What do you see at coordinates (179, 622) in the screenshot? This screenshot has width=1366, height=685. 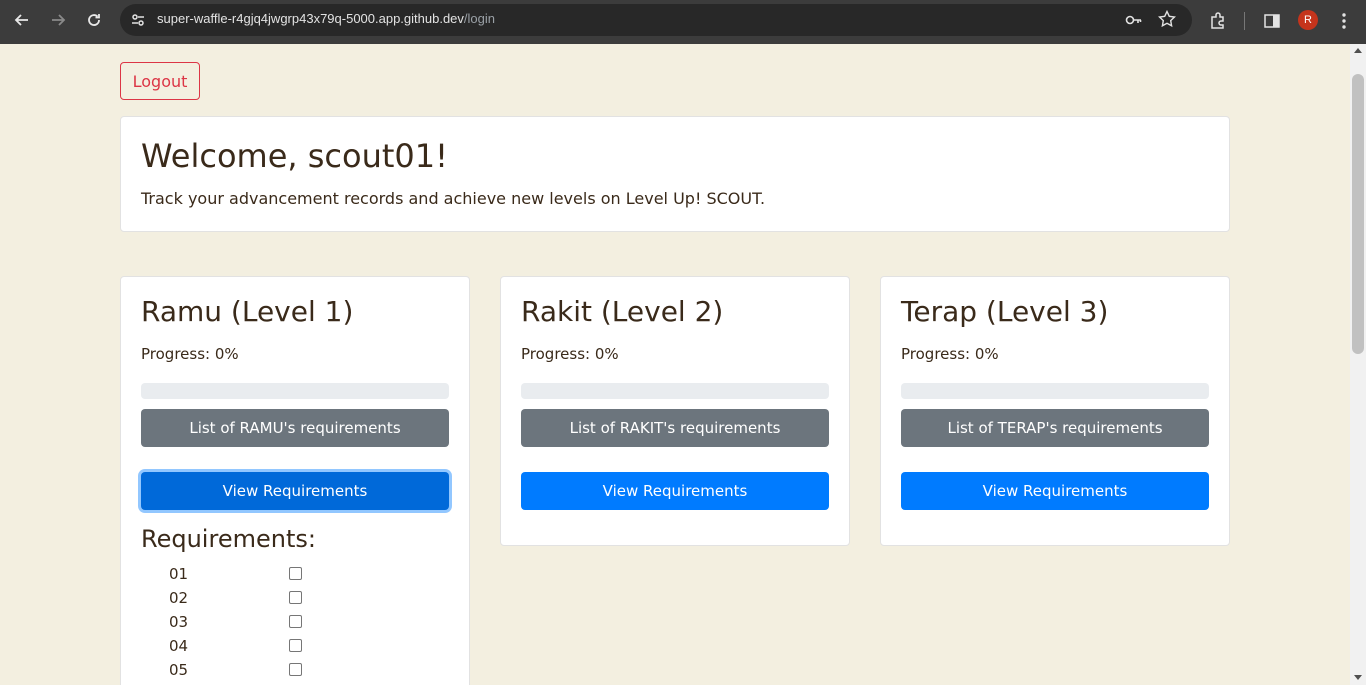 I see `requirement-number: 03` at bounding box center [179, 622].